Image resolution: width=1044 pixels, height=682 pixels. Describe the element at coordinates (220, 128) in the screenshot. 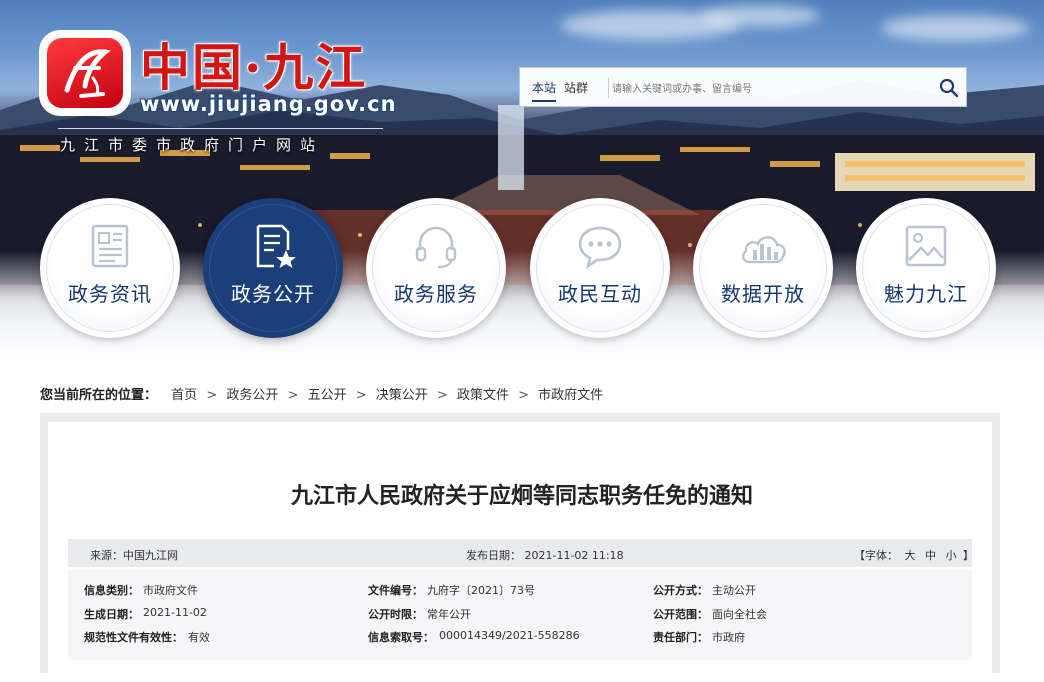

I see `subtitle-divider` at that location.